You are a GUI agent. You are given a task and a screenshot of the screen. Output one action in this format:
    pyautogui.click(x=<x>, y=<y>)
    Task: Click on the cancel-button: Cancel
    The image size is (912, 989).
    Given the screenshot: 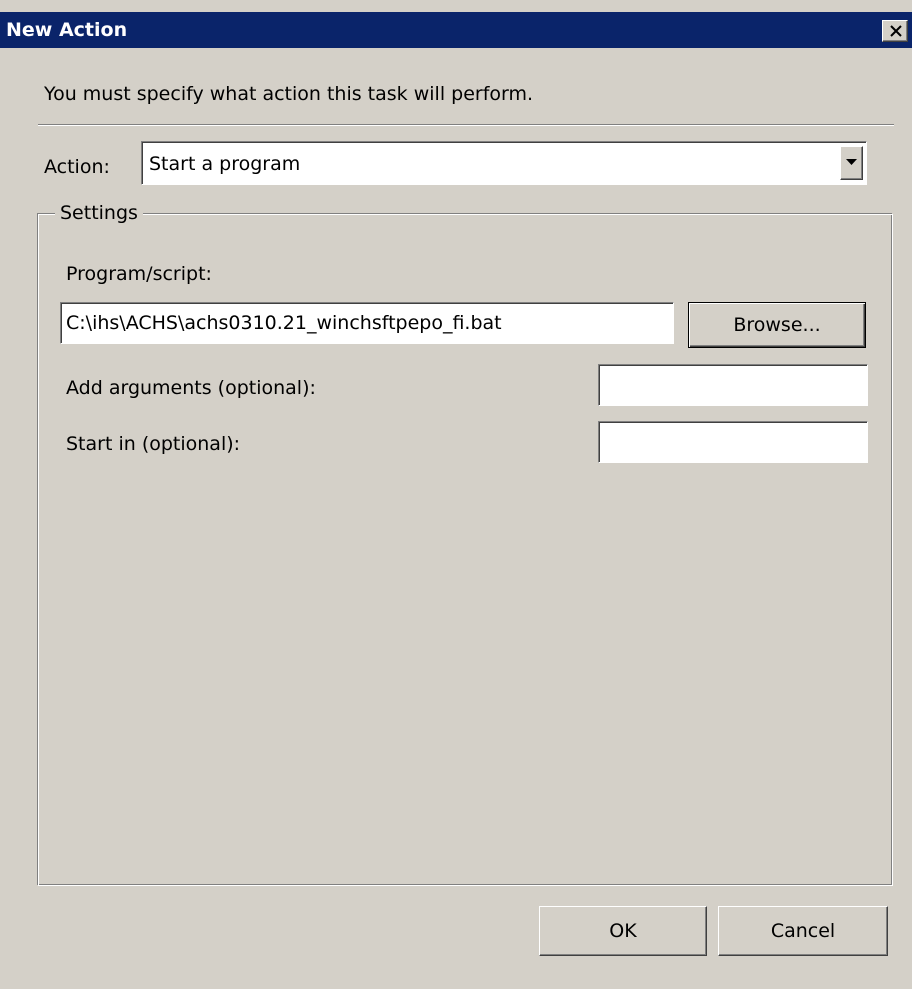 What is the action you would take?
    pyautogui.click(x=803, y=931)
    